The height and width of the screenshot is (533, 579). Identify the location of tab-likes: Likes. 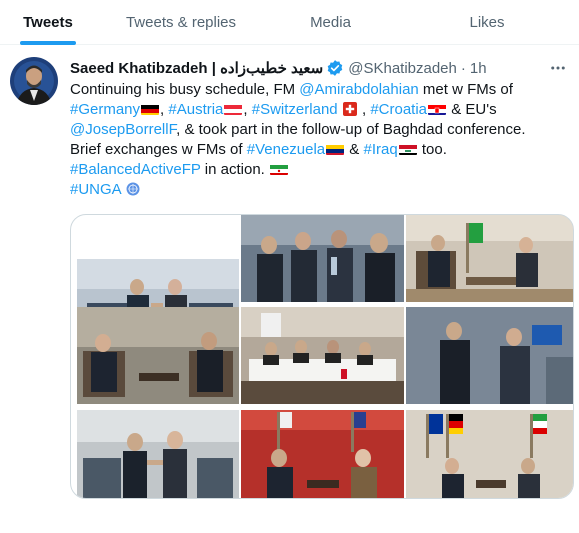
(487, 22).